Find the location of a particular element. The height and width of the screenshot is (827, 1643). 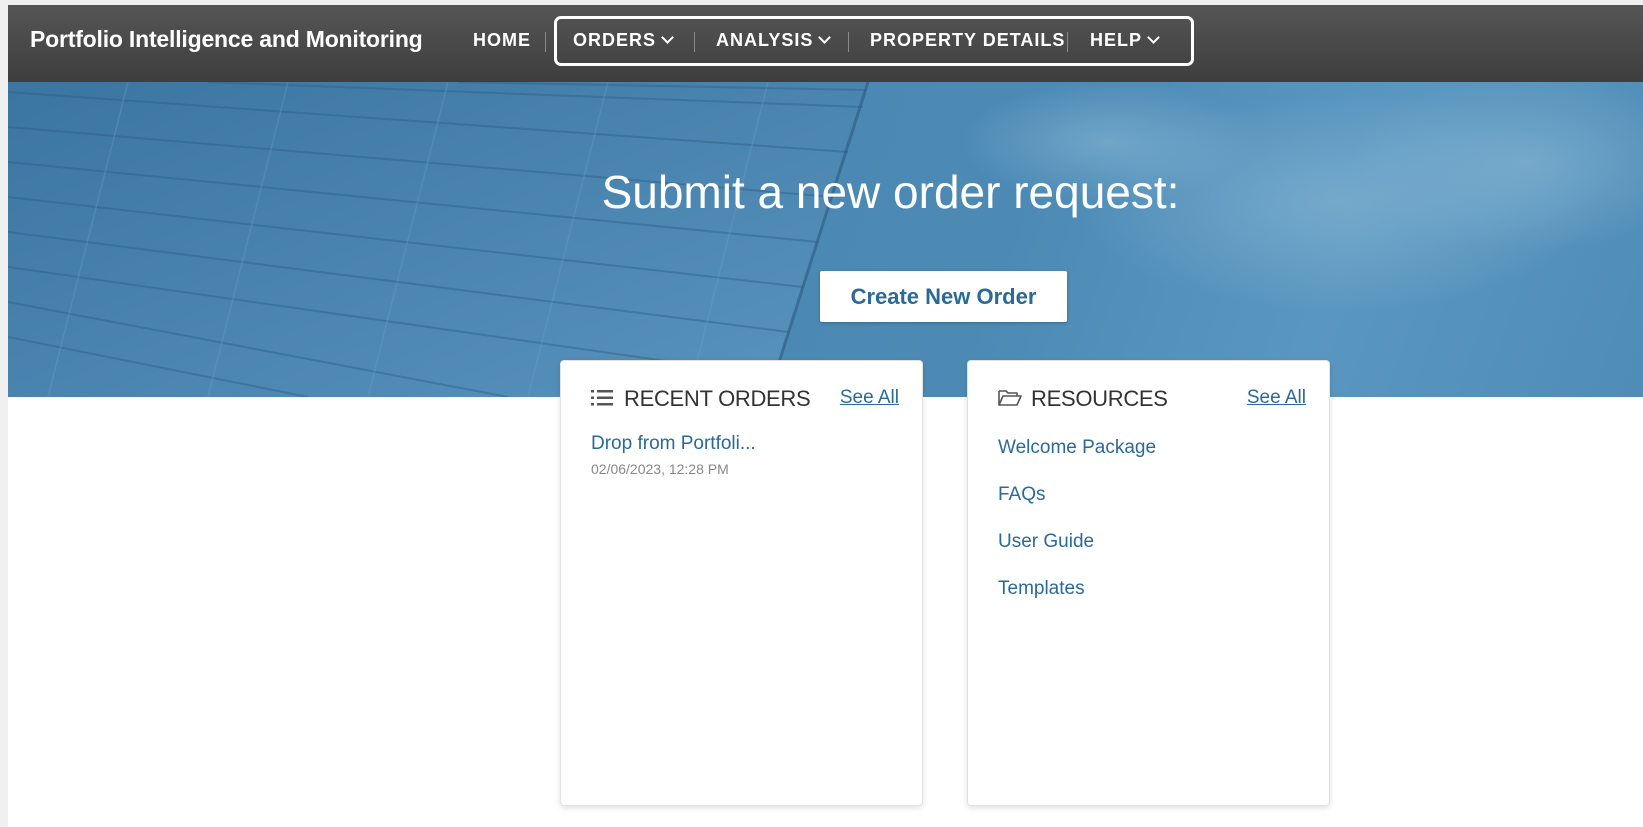

nav-orders: ORDERS is located at coordinates (623, 40).